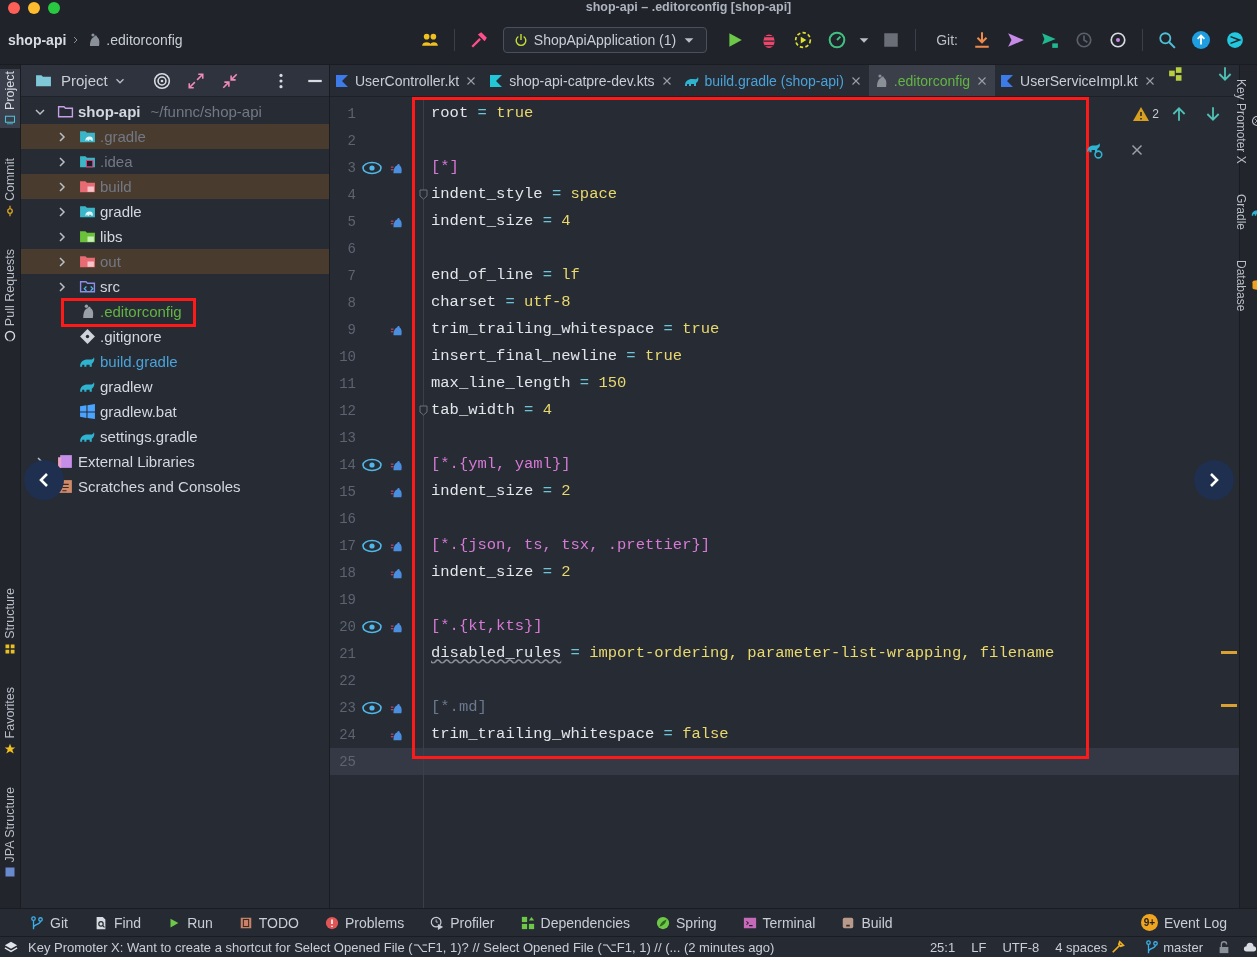 The height and width of the screenshot is (957, 1257). I want to click on tool-window-button: Git, so click(49, 922).